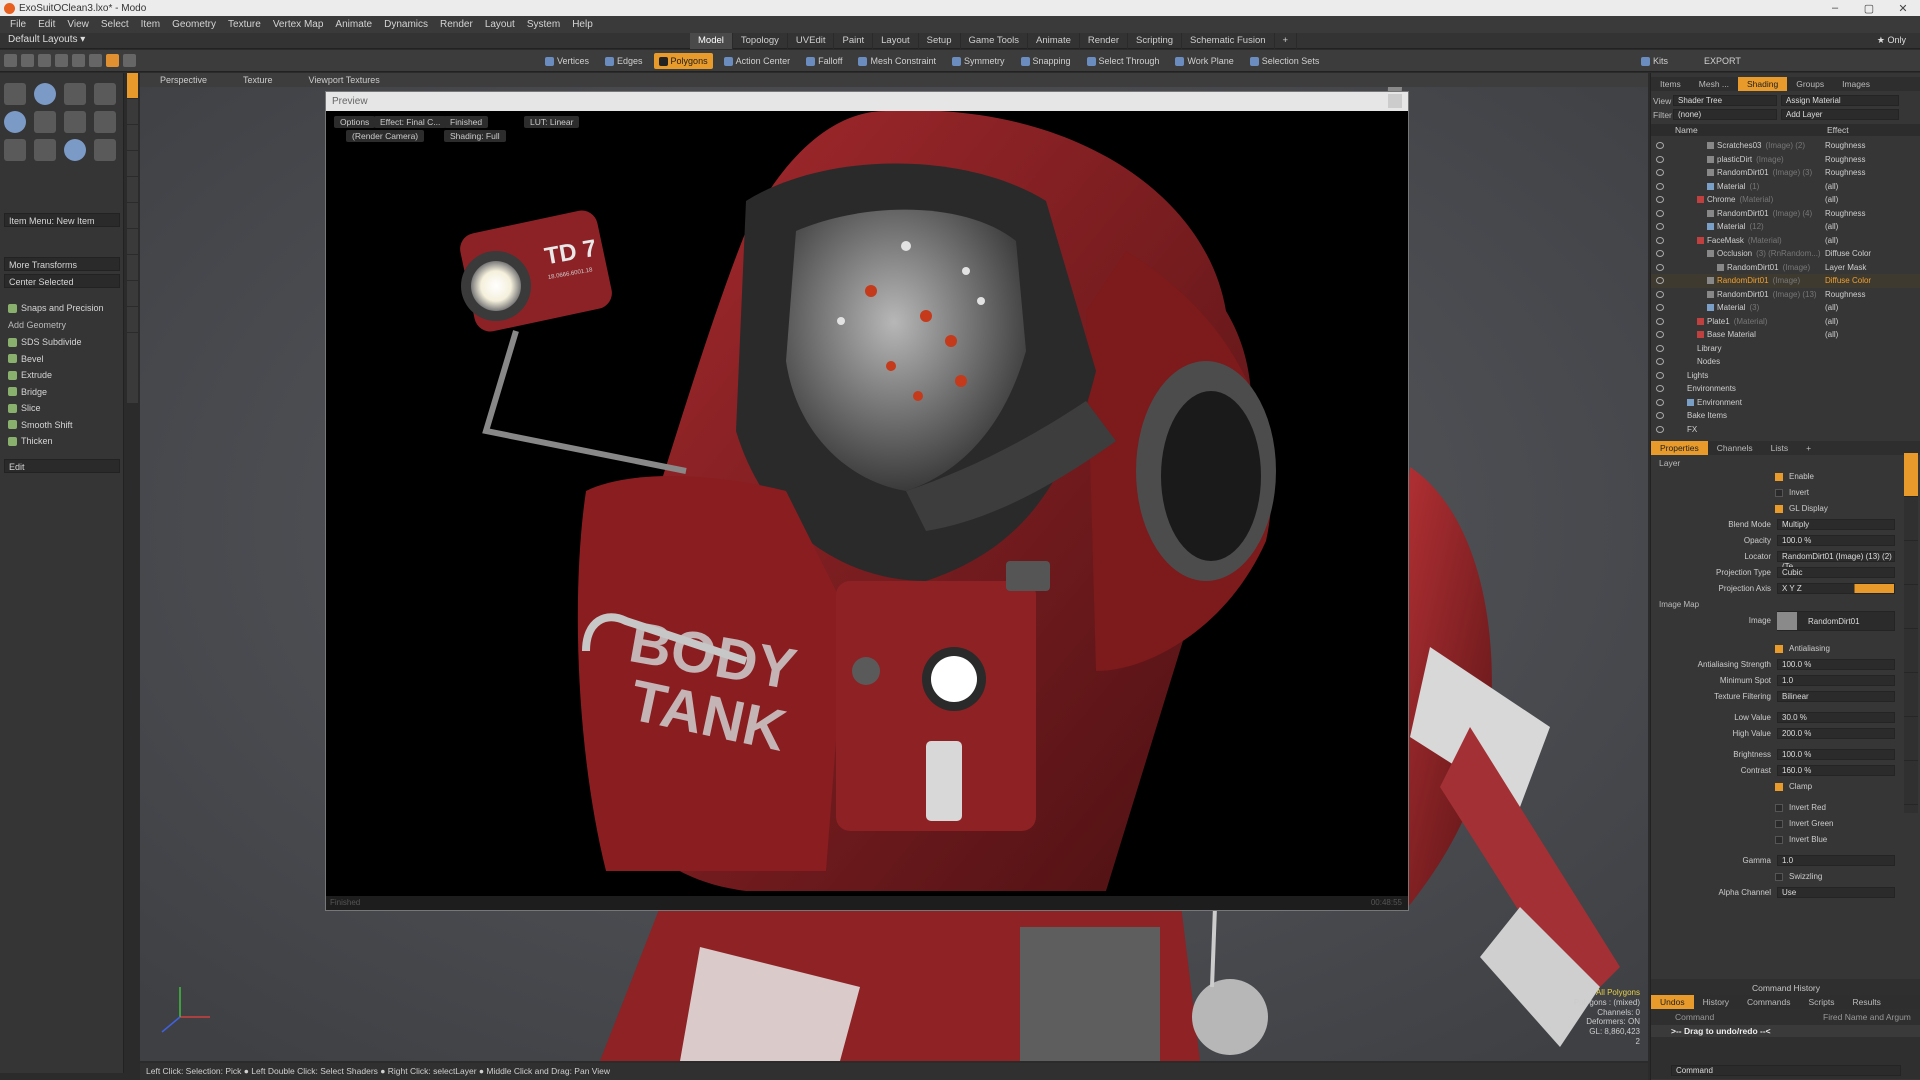  Describe the element at coordinates (456, 24) in the screenshot. I see `menu-render: Render` at that location.